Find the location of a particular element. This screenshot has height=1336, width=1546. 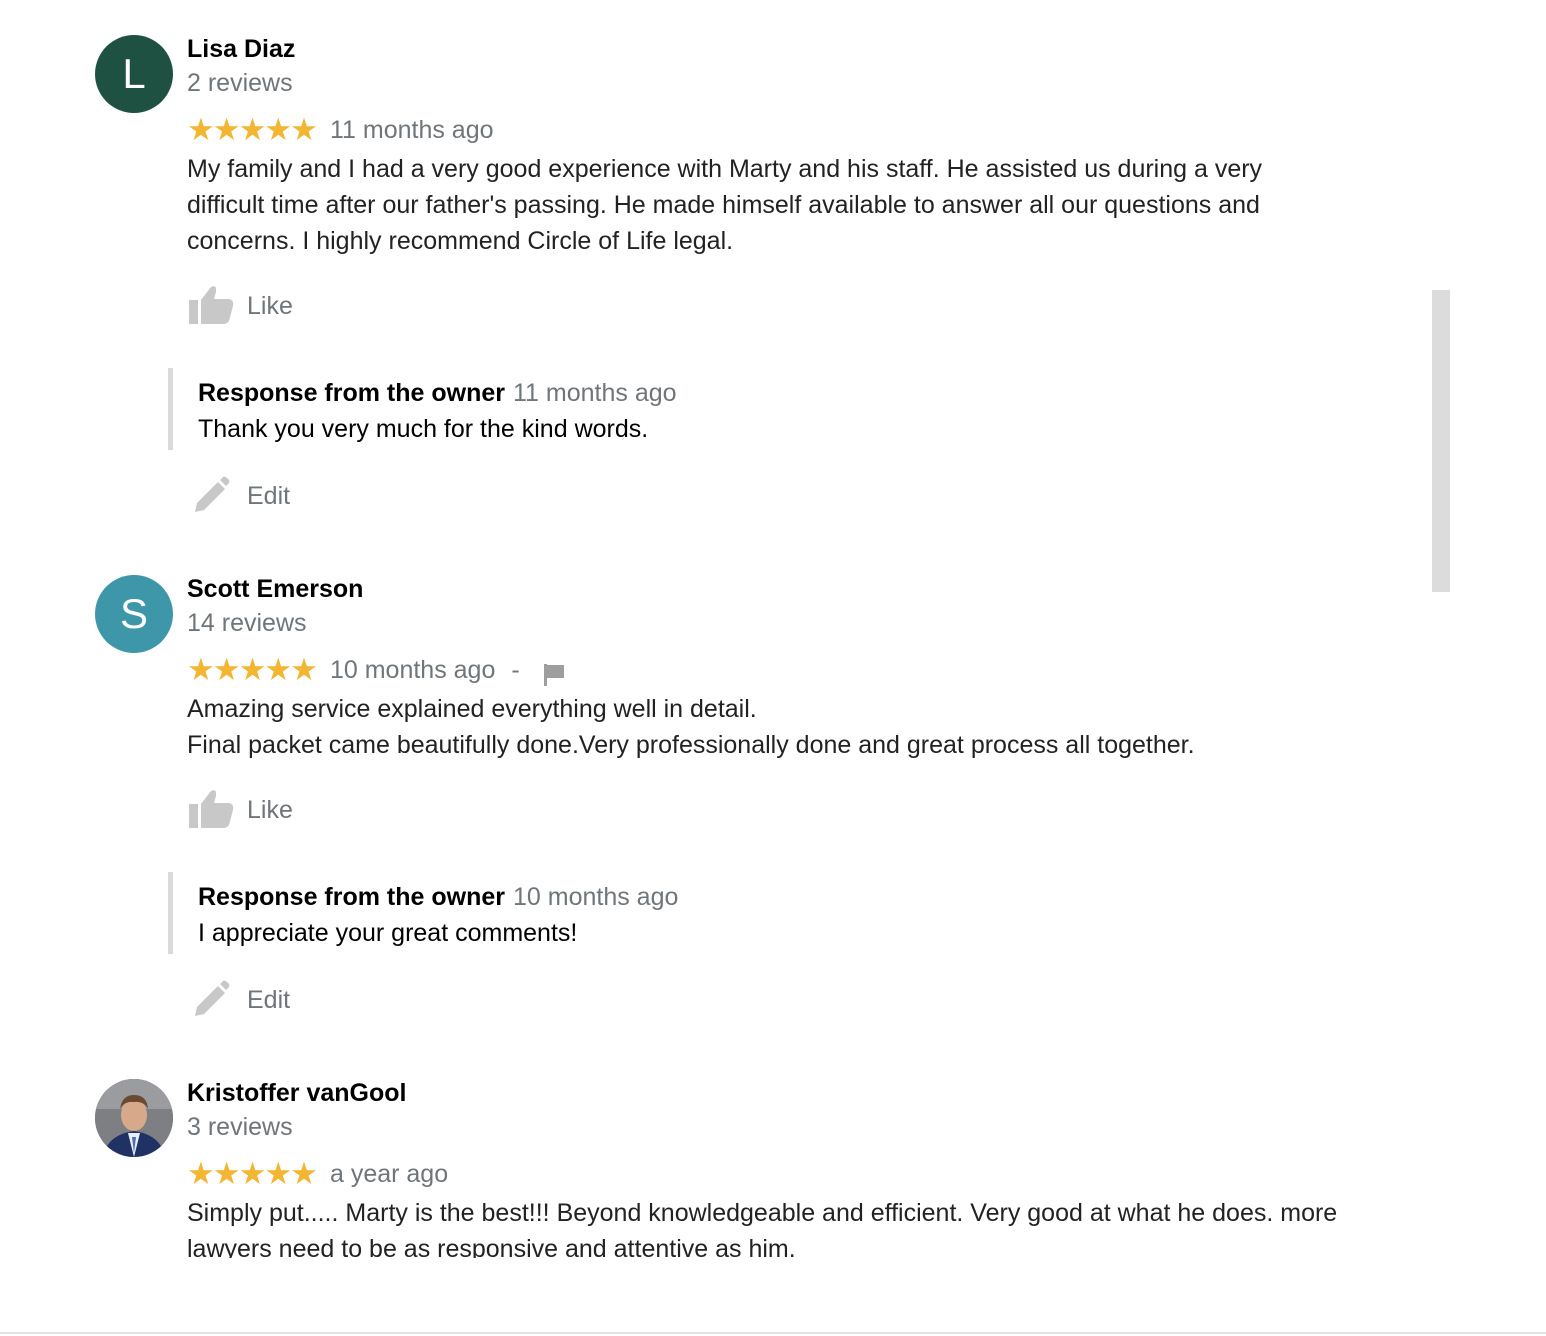

rating-line: ★★★★★ a year ago is located at coordinates (317, 1174).